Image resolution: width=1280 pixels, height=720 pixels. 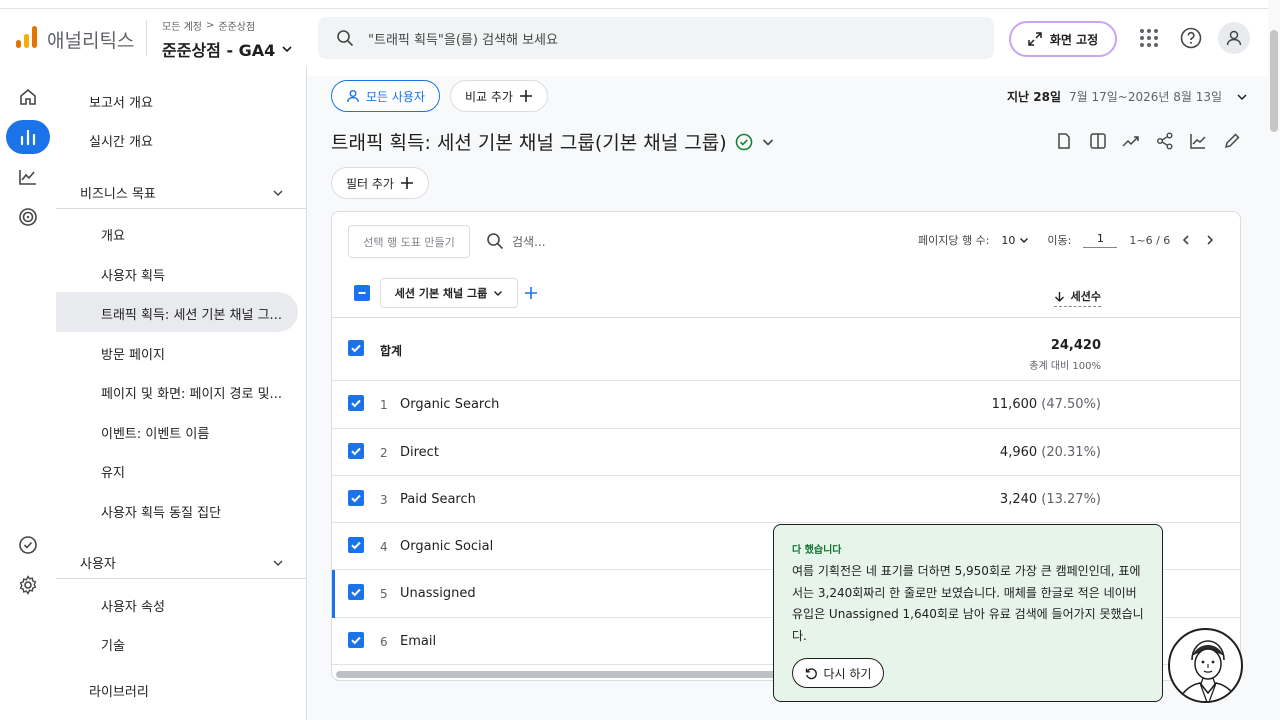 I want to click on rows-per-page-select: 10, so click(x=1015, y=240).